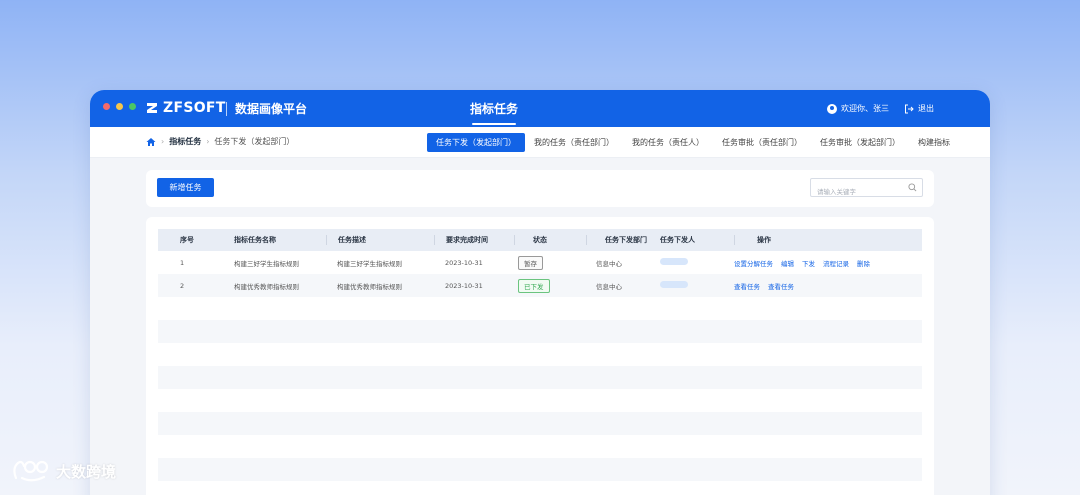 This screenshot has height=495, width=1080. I want to click on header-index: 序号, so click(187, 240).